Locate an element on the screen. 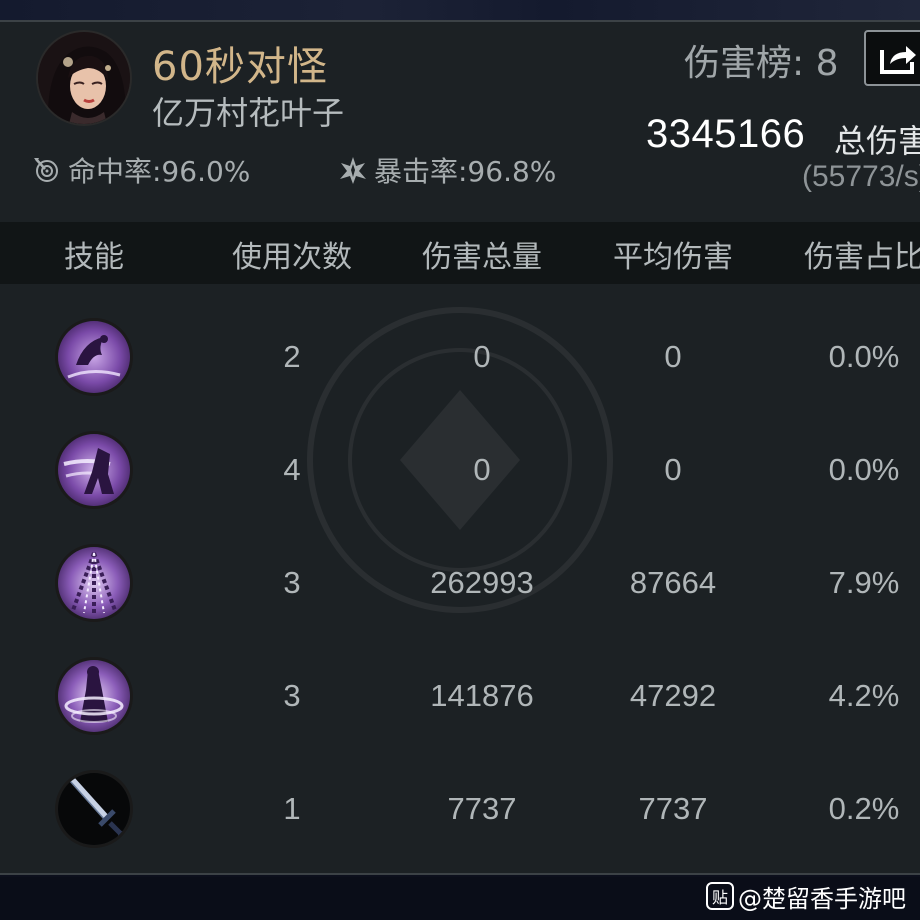  damage-total-value: 3345166 is located at coordinates (726, 134).